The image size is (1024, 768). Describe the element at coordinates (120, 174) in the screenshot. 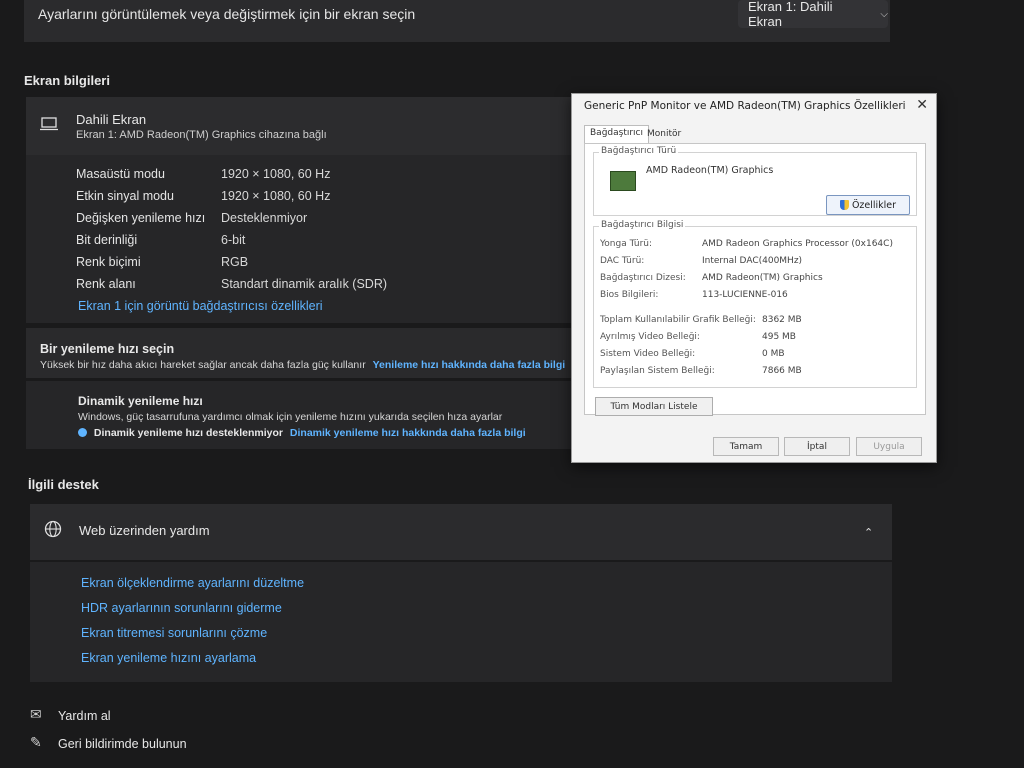

I see `info-label-desktop-mode: Masaüstü modu` at that location.